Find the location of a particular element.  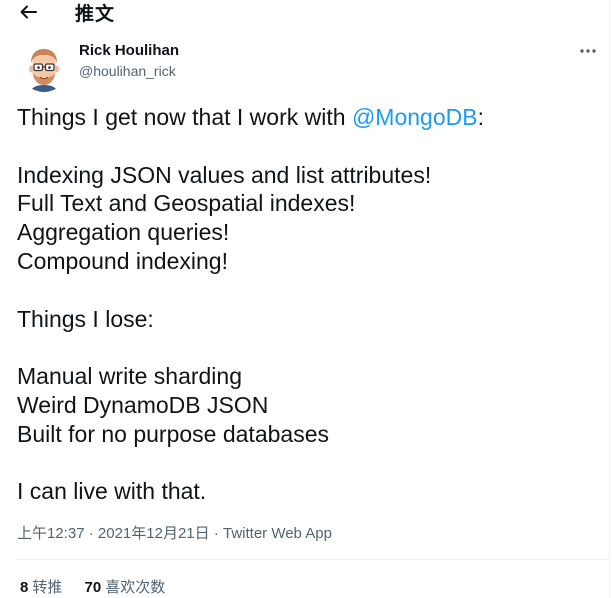

cartoon-avatar-icon is located at coordinates (44, 68).